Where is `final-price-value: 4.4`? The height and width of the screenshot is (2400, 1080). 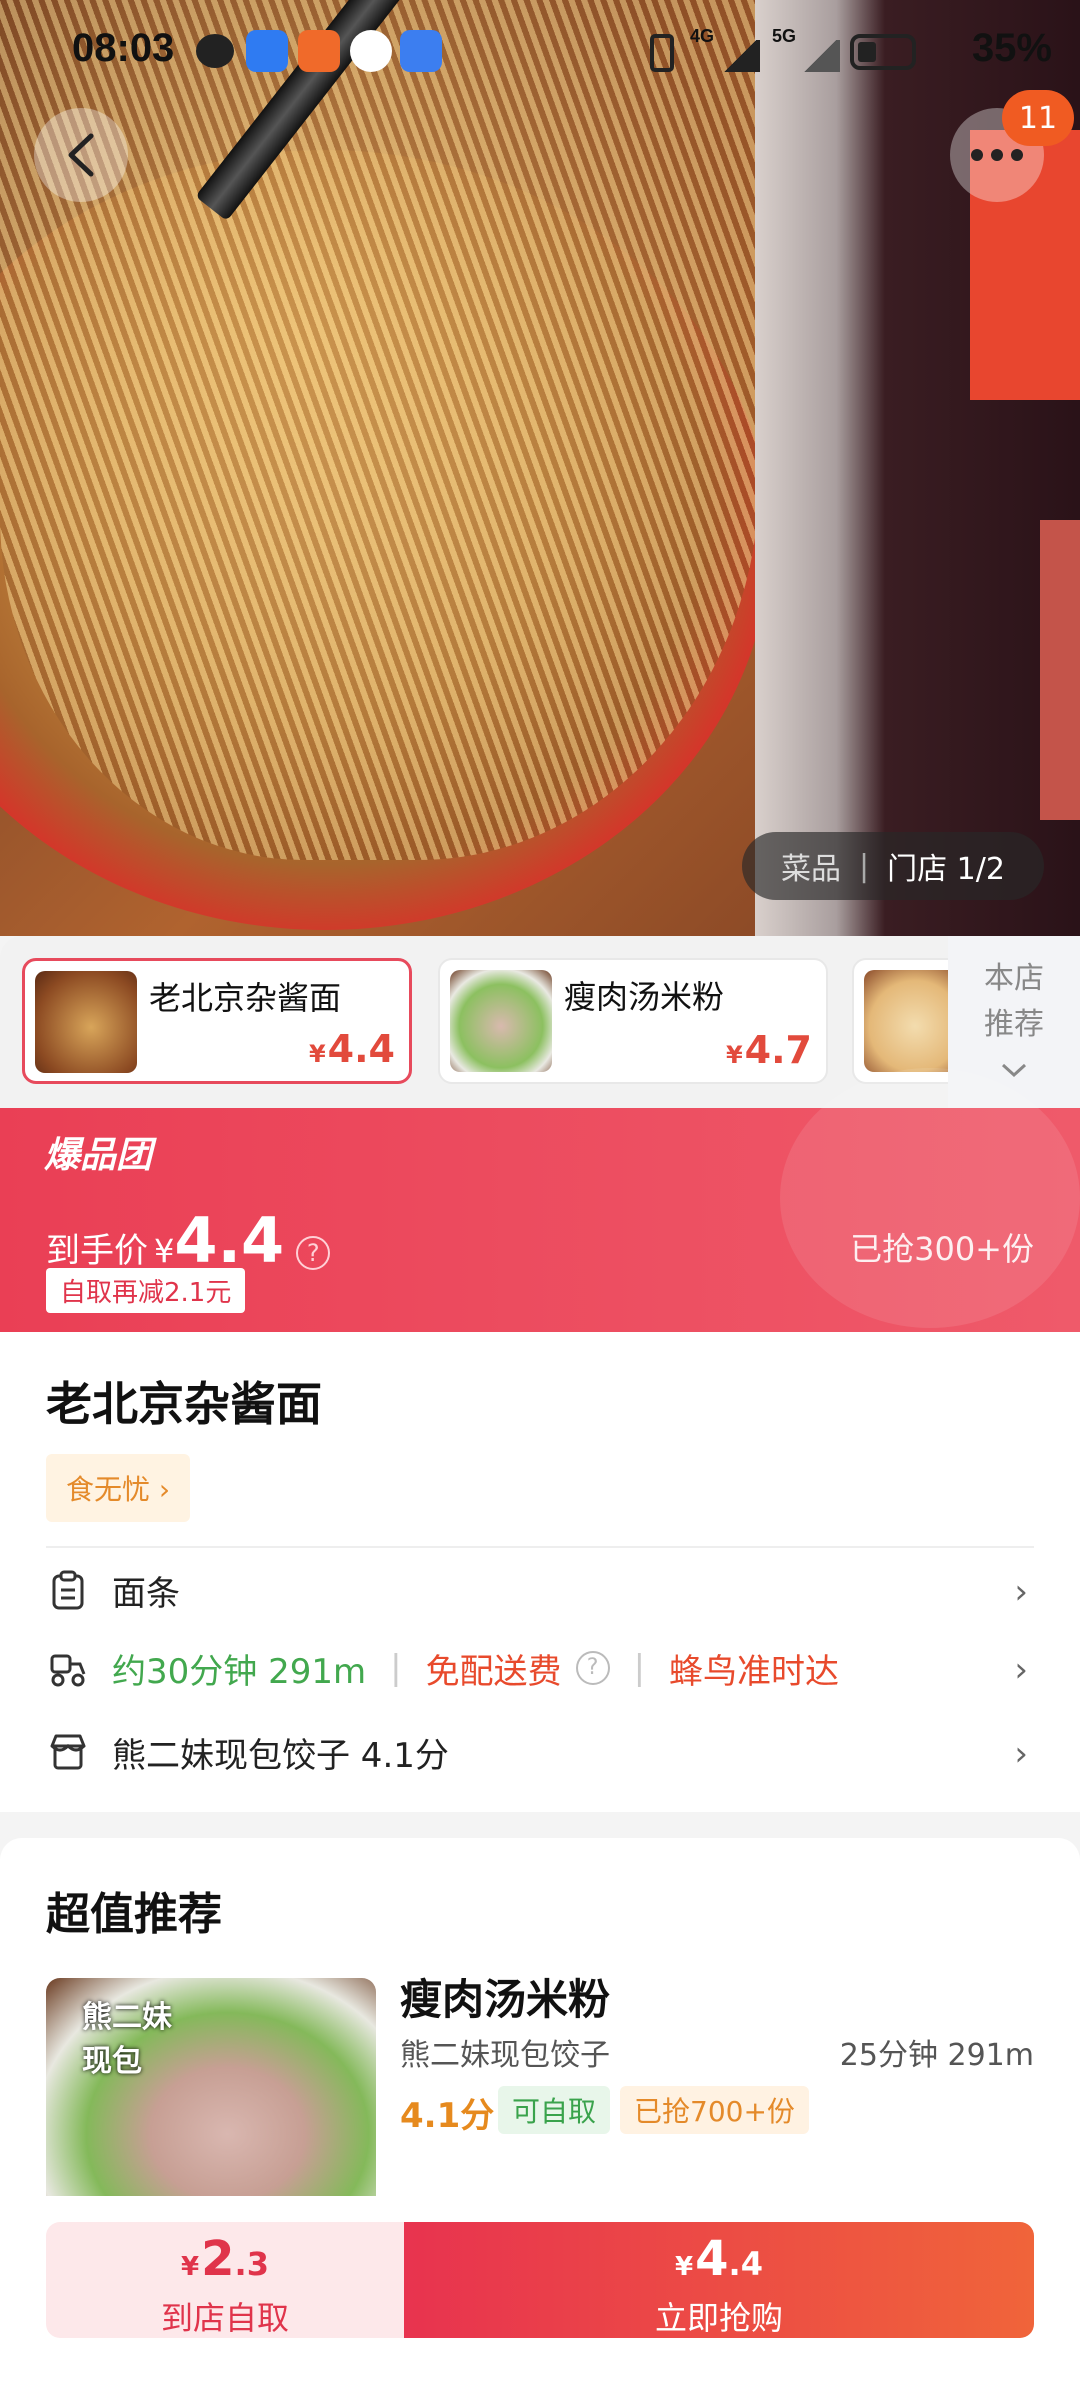 final-price-value: 4.4 is located at coordinates (229, 1240).